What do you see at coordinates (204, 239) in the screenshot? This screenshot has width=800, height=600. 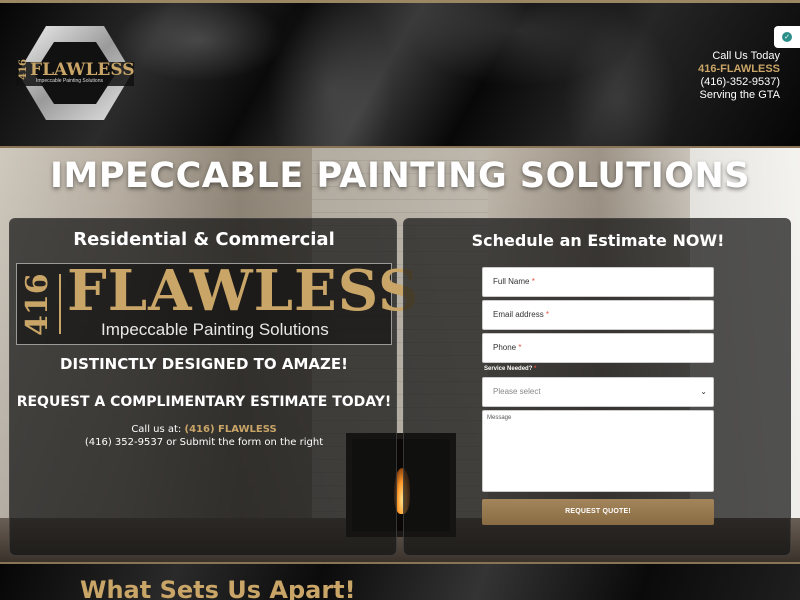 I see `intro-subhead: Residential & Commercial` at bounding box center [204, 239].